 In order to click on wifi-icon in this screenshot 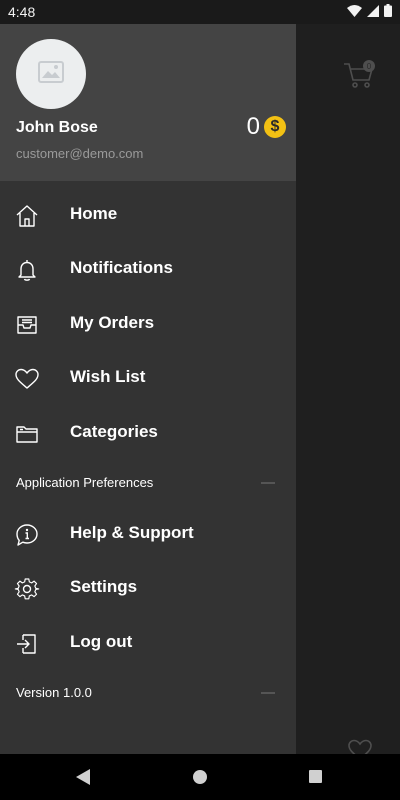, I will do `click(354, 13)`.